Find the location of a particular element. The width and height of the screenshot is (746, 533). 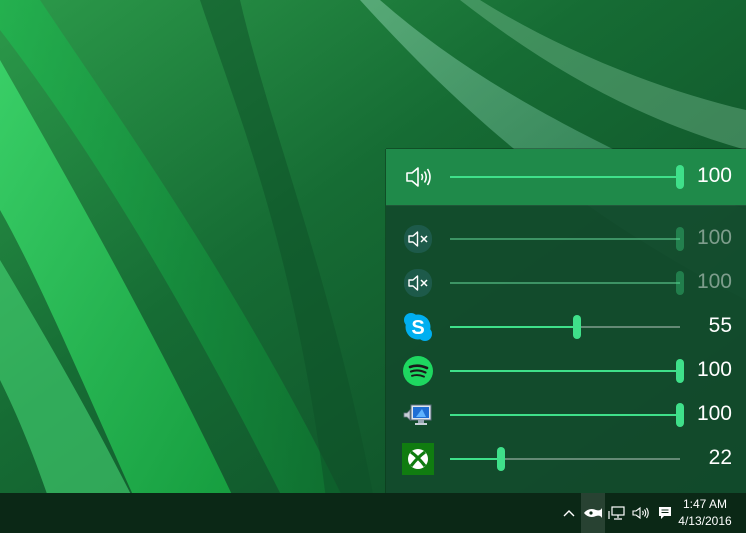

clock-date: 4/13/2016 is located at coordinates (705, 521).